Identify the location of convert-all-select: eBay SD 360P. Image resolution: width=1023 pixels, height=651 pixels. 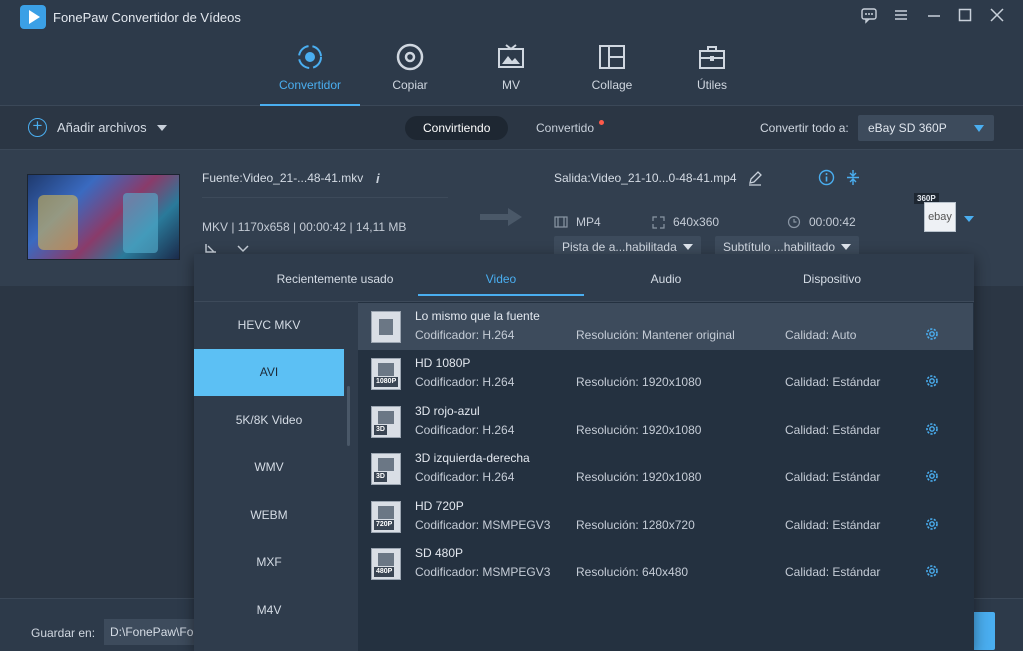
(926, 128).